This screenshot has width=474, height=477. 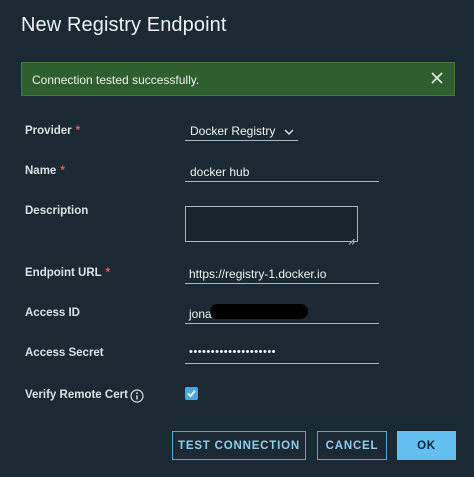 What do you see at coordinates (241, 140) in the screenshot?
I see `provider-select-underline` at bounding box center [241, 140].